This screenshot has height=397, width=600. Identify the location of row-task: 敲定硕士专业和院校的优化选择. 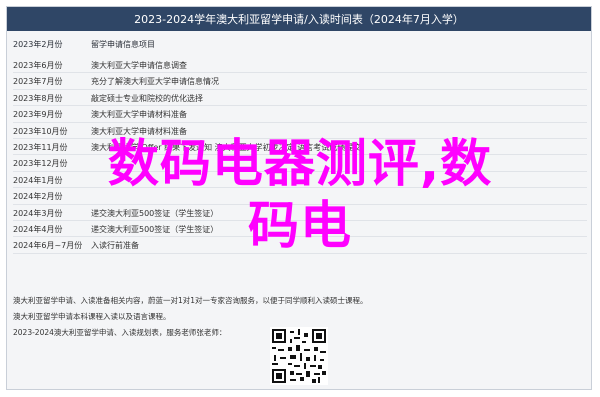
(147, 98).